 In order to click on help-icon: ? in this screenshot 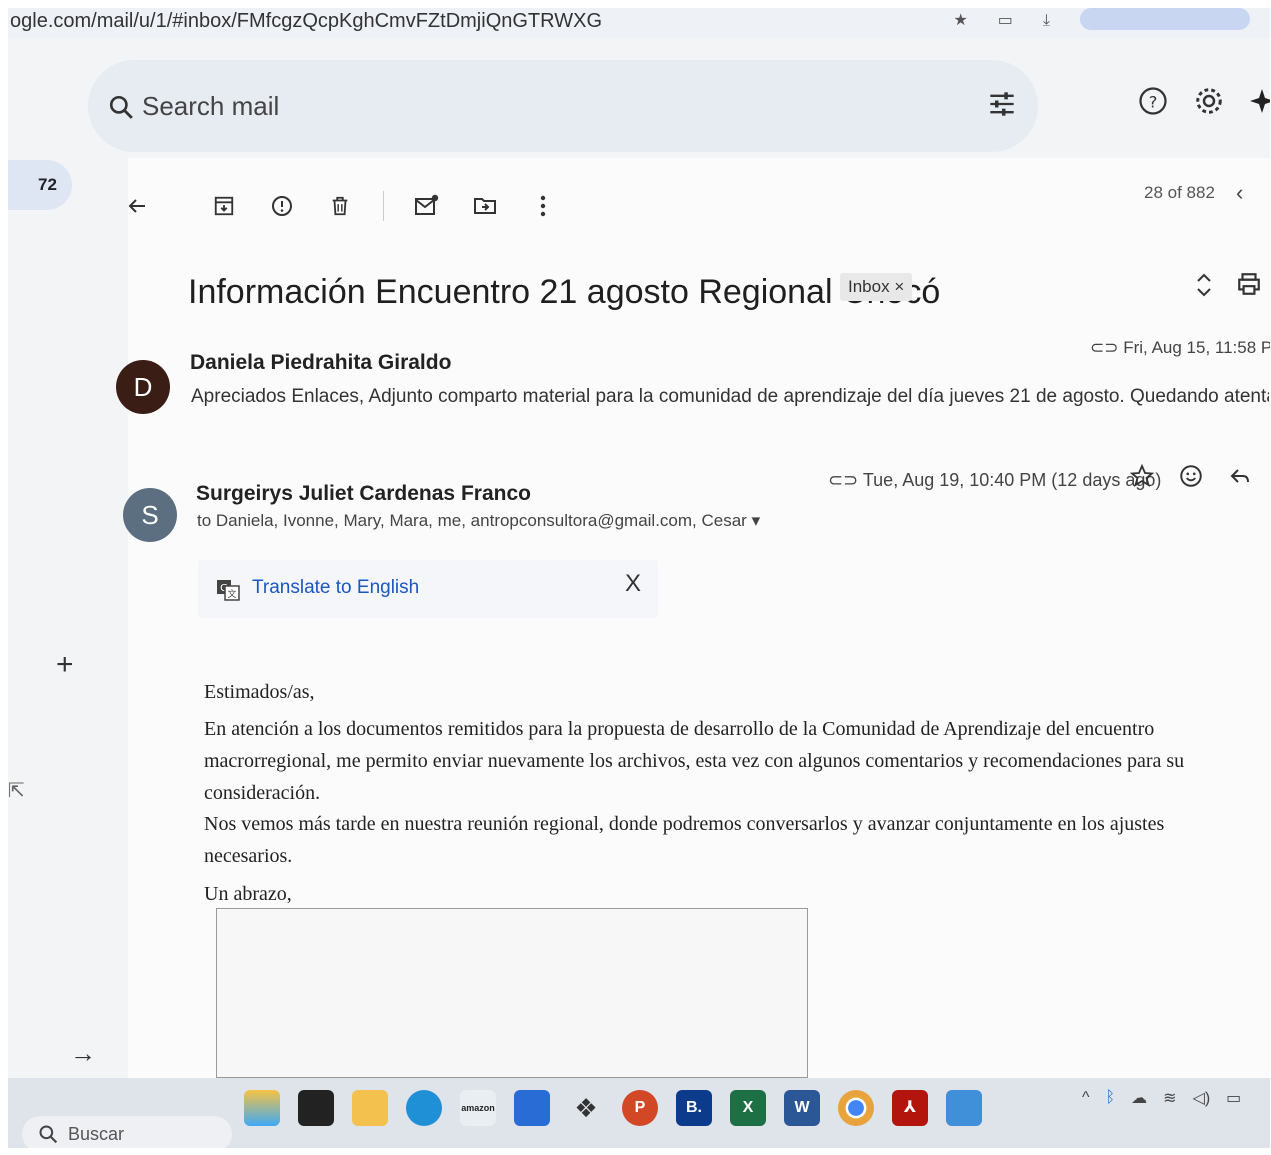, I will do `click(1153, 101)`.